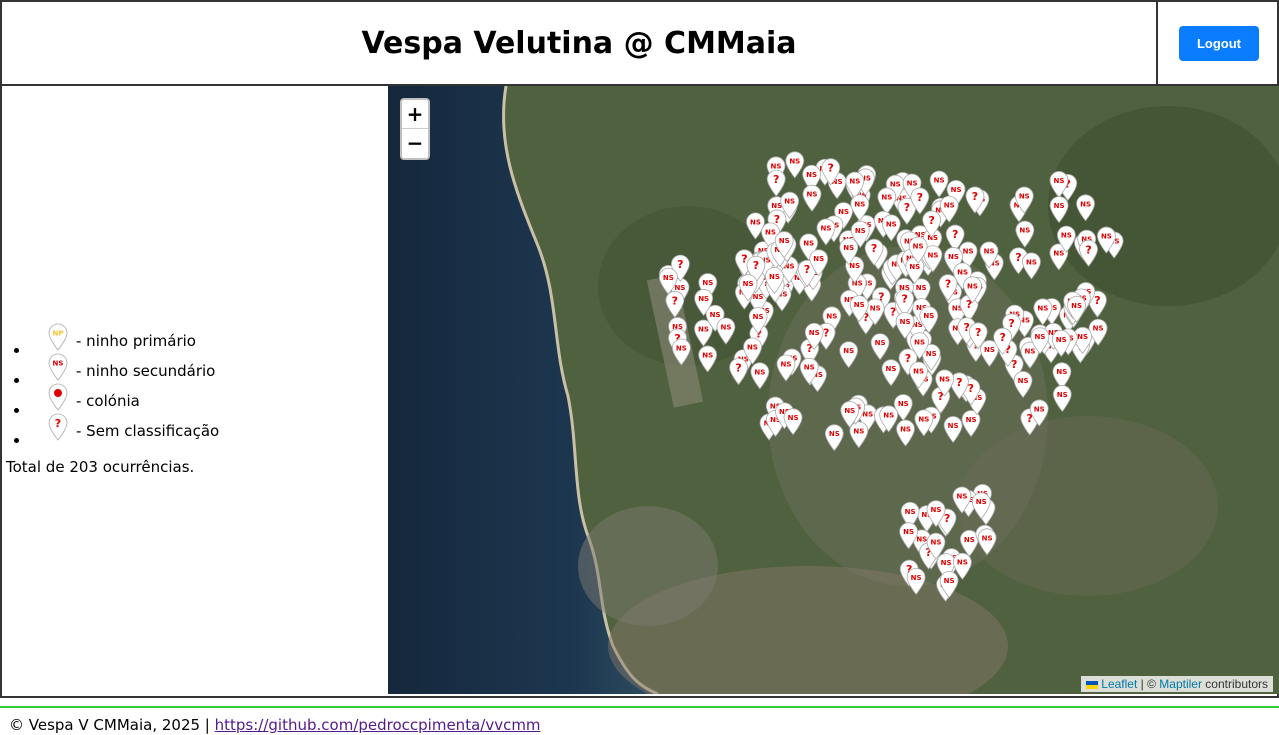 Image resolution: width=1279 pixels, height=735 pixels. I want to click on legend-label: - ninho secundário, so click(146, 371).